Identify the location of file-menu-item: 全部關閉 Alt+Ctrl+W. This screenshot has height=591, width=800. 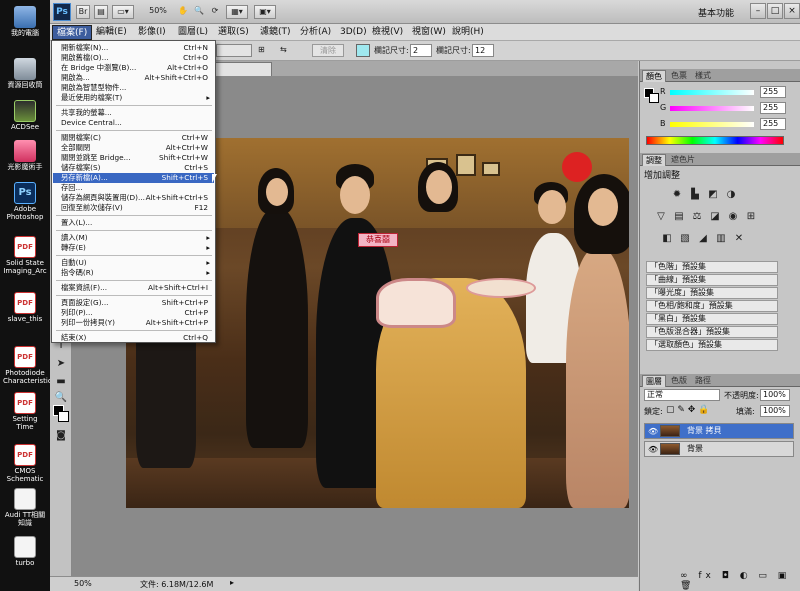
(133, 148).